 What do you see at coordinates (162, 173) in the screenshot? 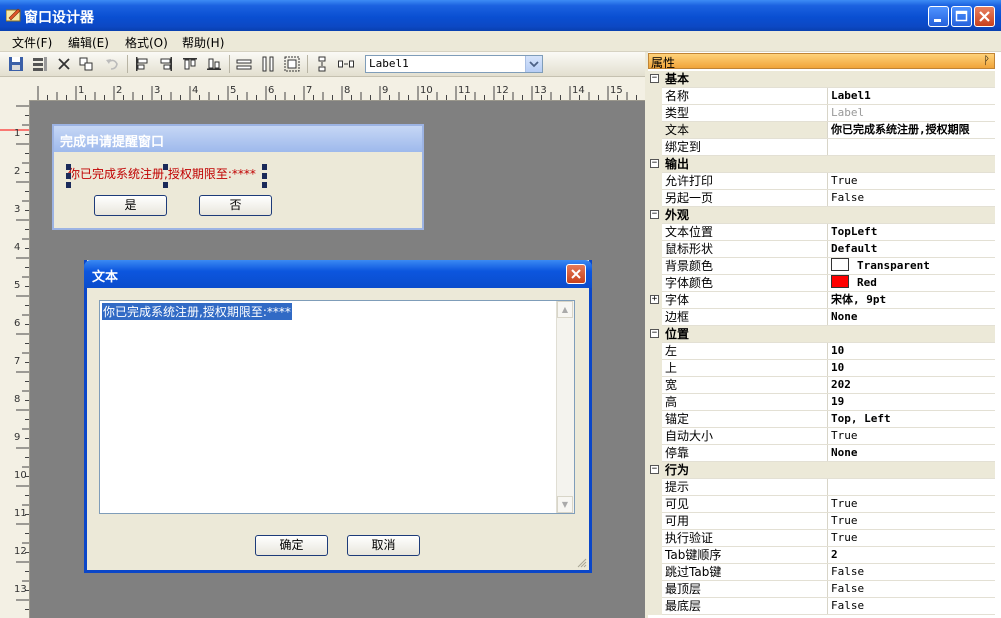
I see `label1-control: 你已完成系统注册,授权期限至:****` at bounding box center [162, 173].